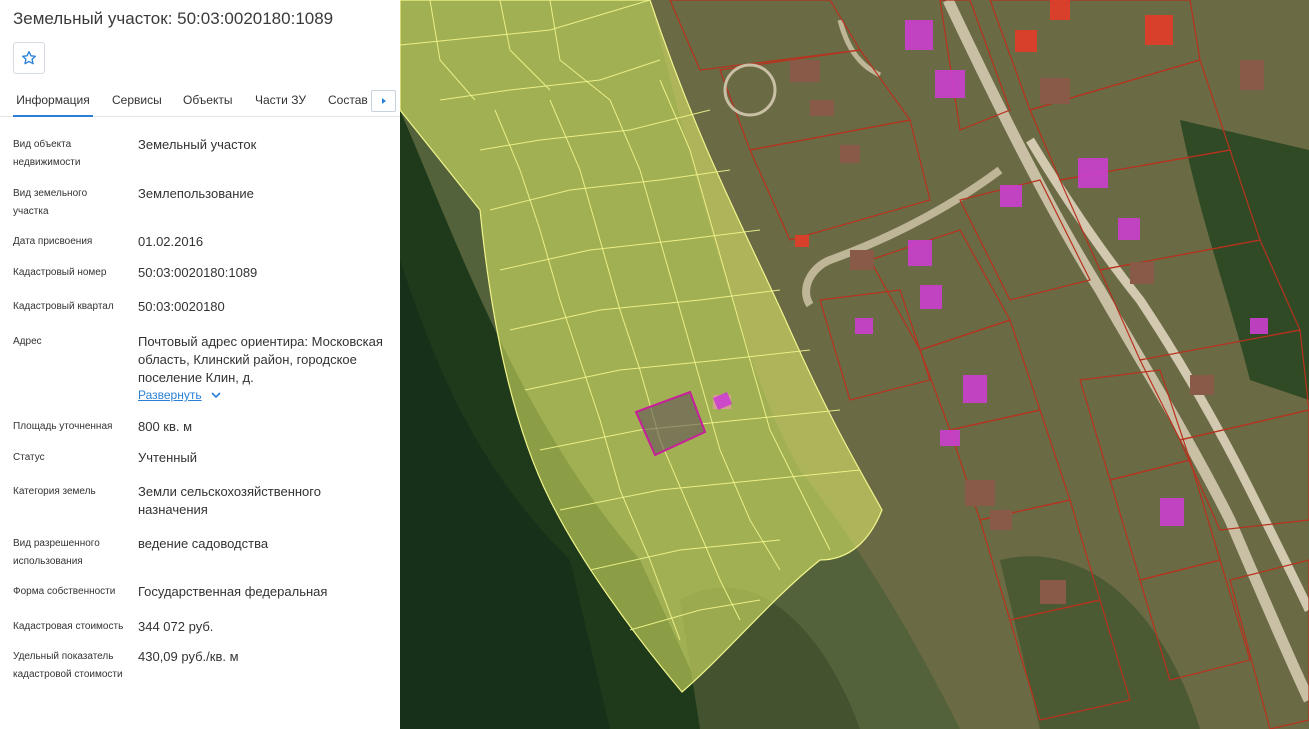 This screenshot has height=729, width=1309. Describe the element at coordinates (63, 426) in the screenshot. I see `field-label: Площадь уточненная` at that location.